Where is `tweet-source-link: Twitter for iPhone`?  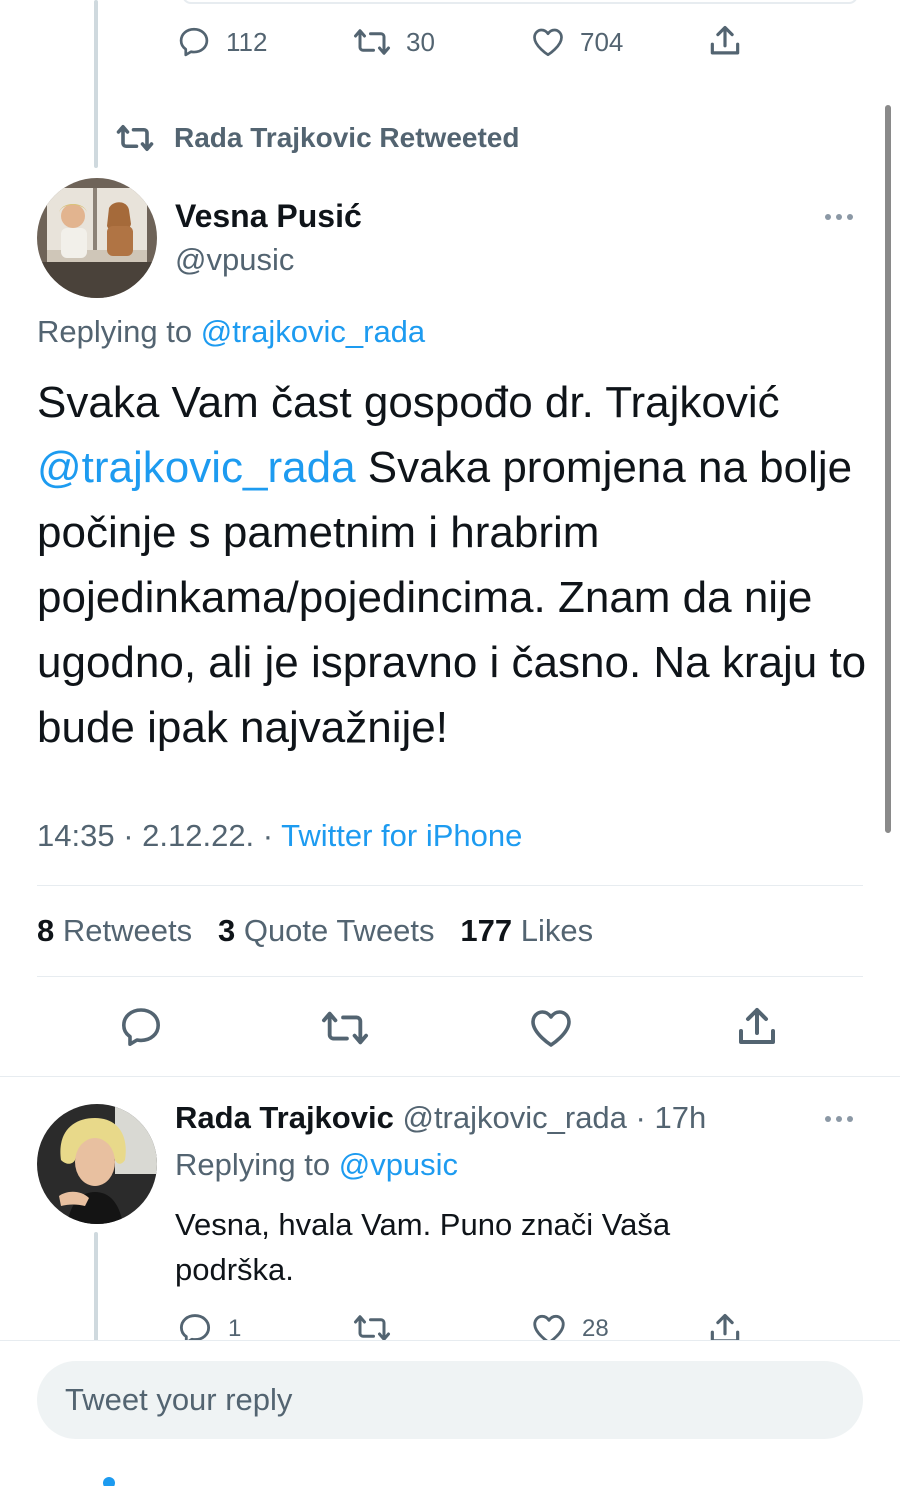
tweet-source-link: Twitter for iPhone is located at coordinates (401, 835).